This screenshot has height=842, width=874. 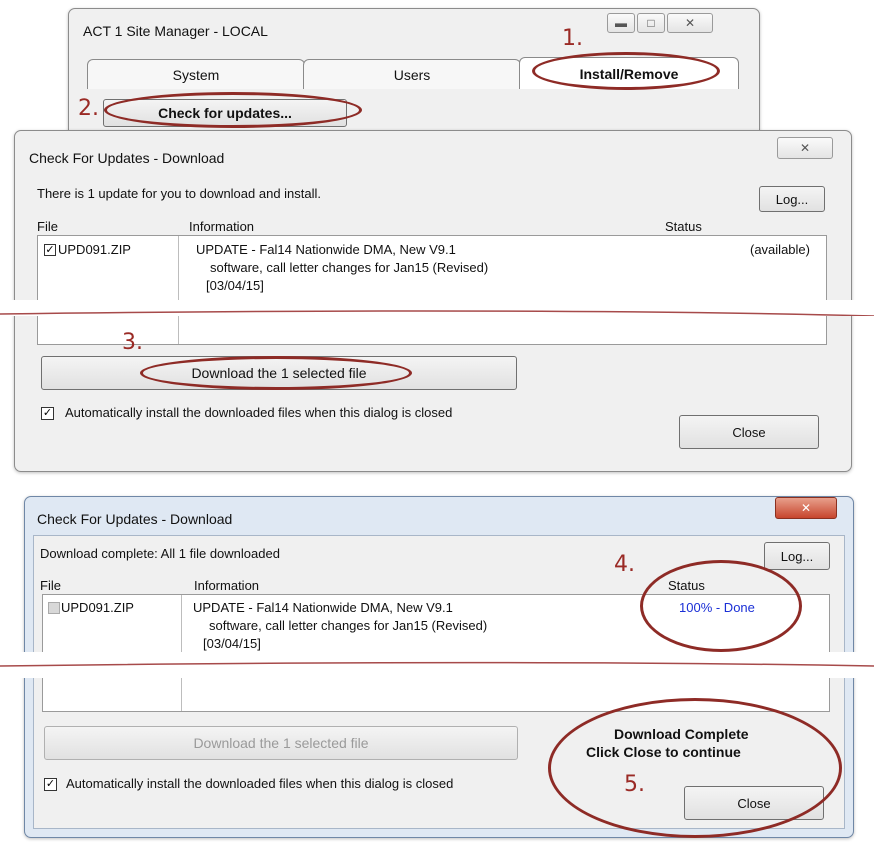 What do you see at coordinates (47, 226) in the screenshot?
I see `dialog1-col-file: File` at bounding box center [47, 226].